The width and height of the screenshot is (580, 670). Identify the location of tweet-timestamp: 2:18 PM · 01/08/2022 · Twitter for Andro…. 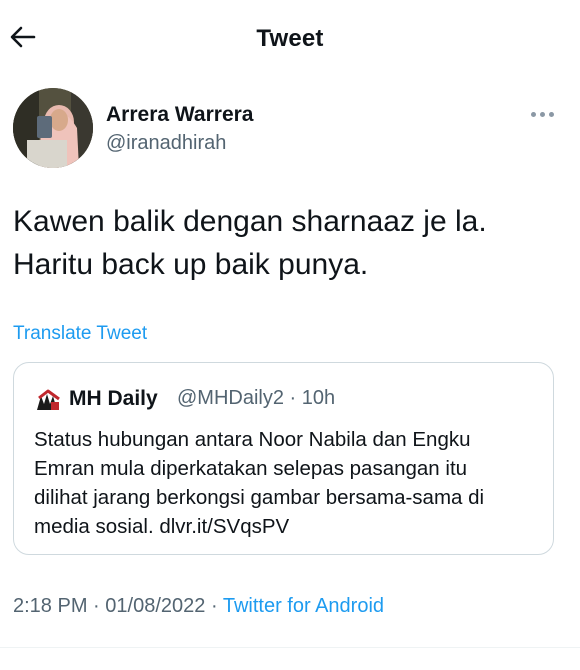
(198, 606).